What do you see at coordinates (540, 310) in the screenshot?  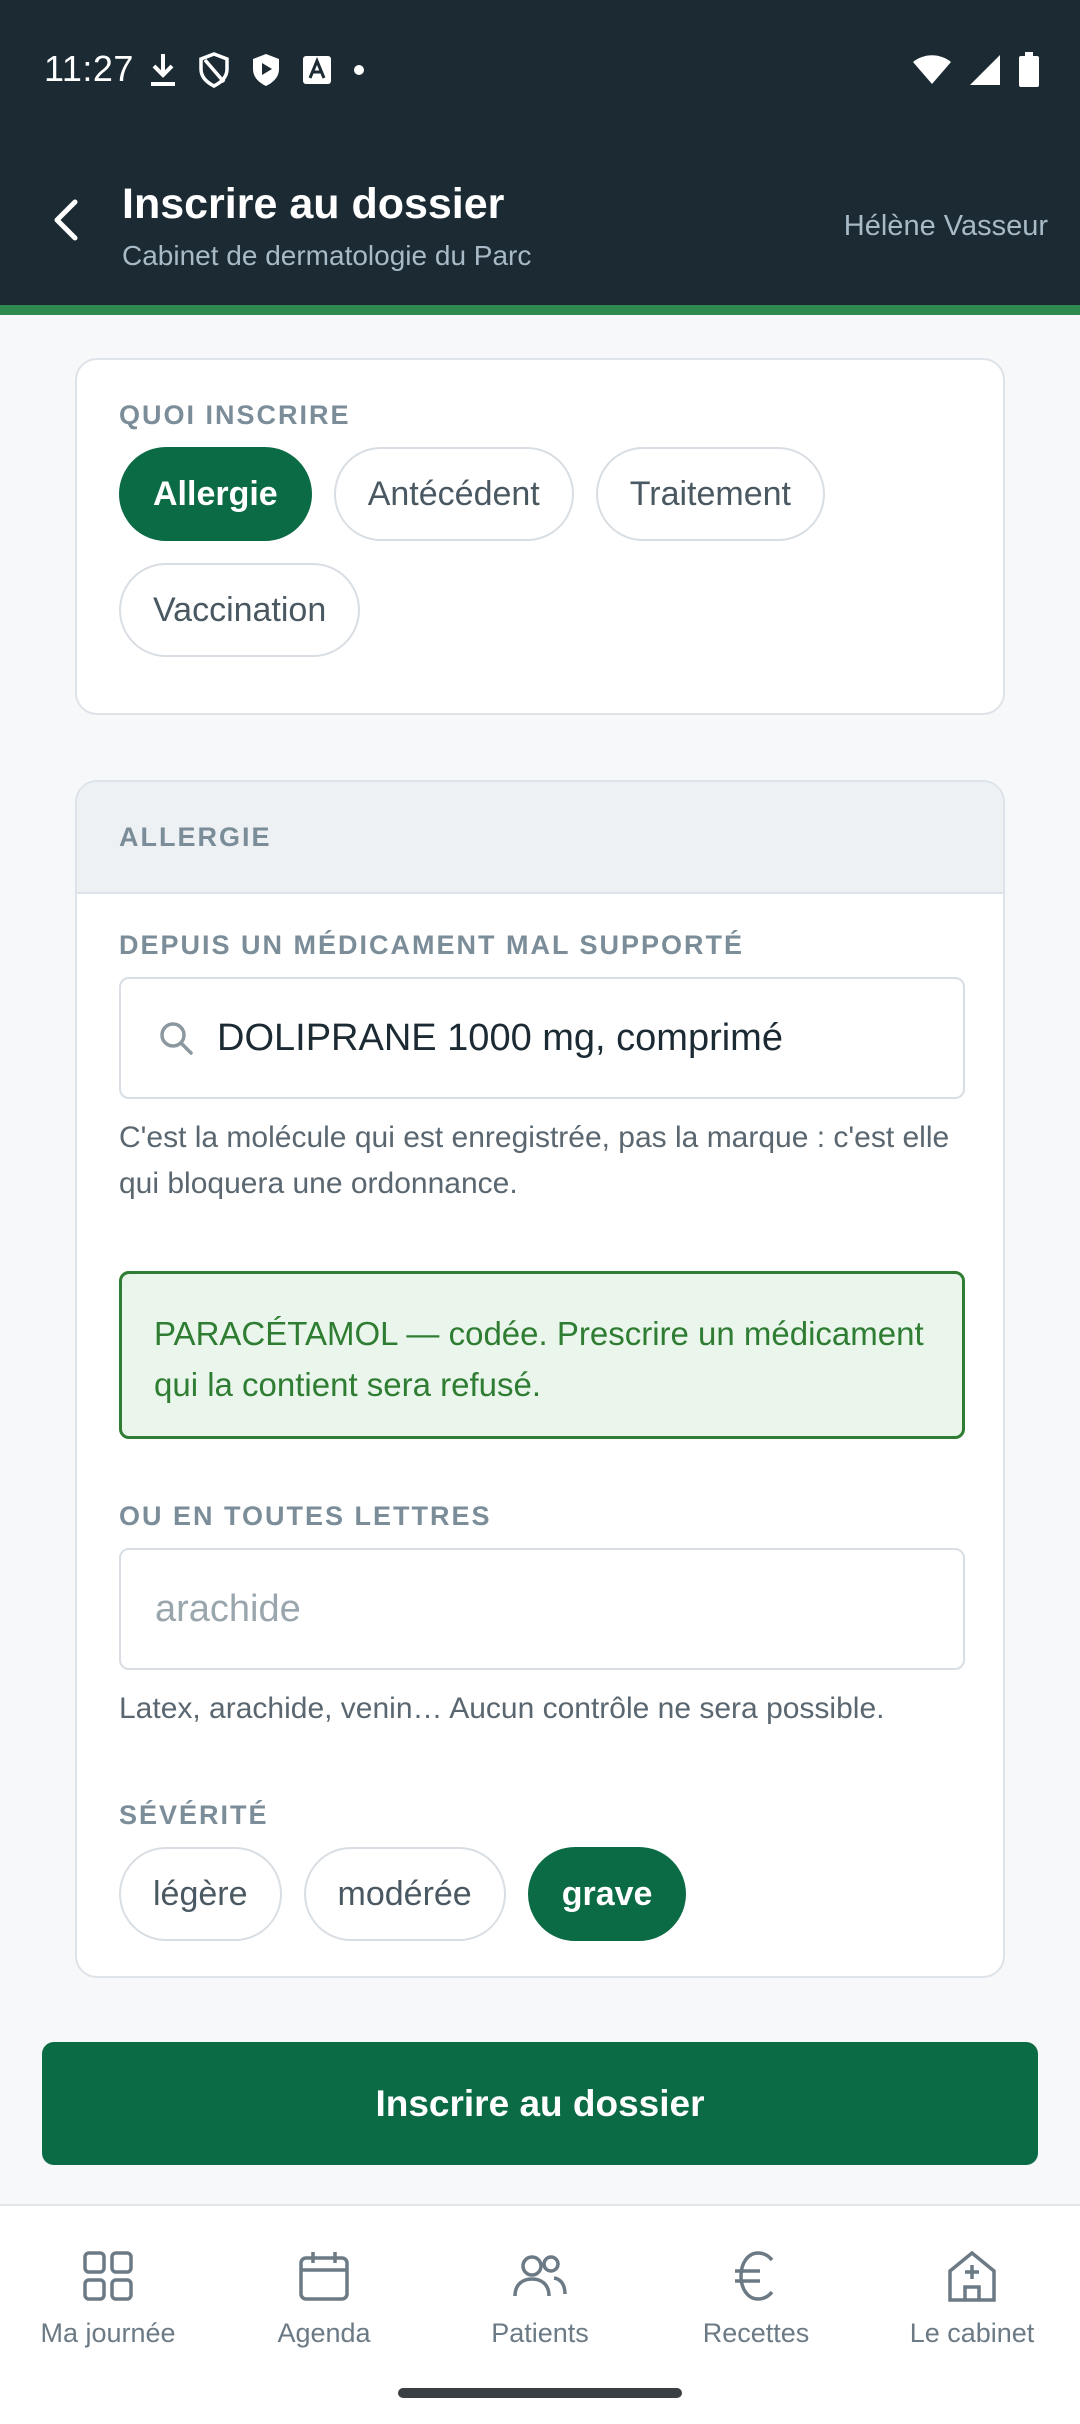 I see `header-accent-stripe` at bounding box center [540, 310].